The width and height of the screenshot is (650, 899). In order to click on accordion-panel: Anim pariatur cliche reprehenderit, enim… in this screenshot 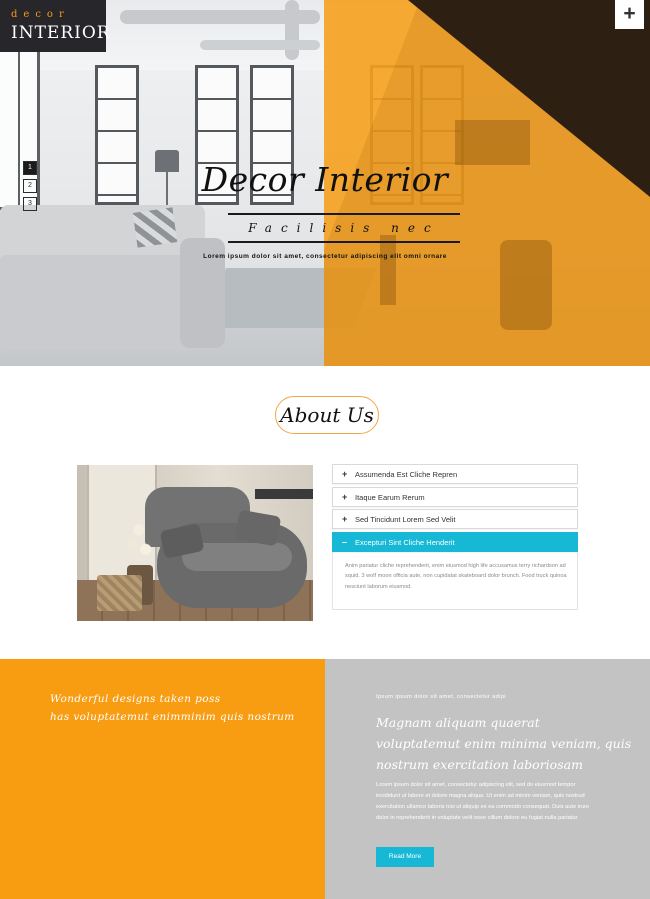, I will do `click(455, 580)`.